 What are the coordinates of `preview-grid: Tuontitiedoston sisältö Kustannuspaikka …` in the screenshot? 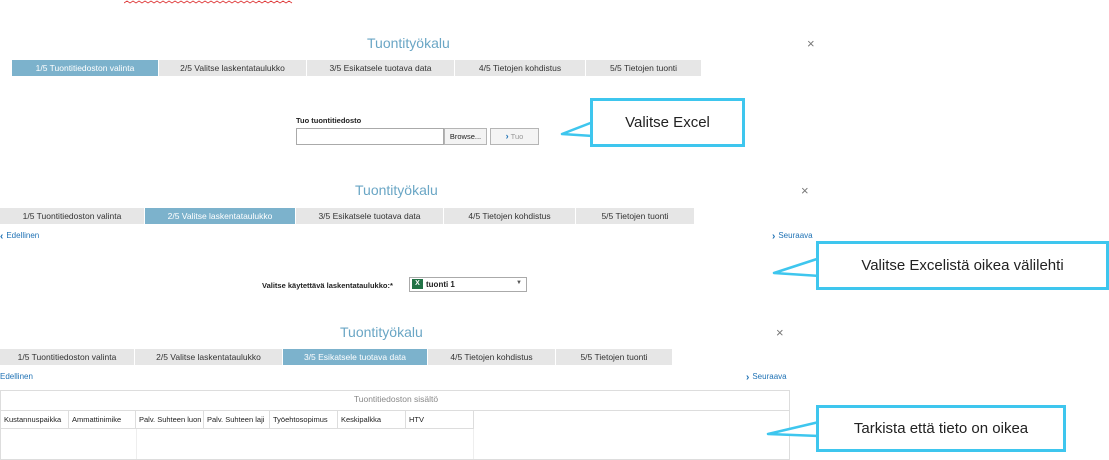 It's located at (395, 425).